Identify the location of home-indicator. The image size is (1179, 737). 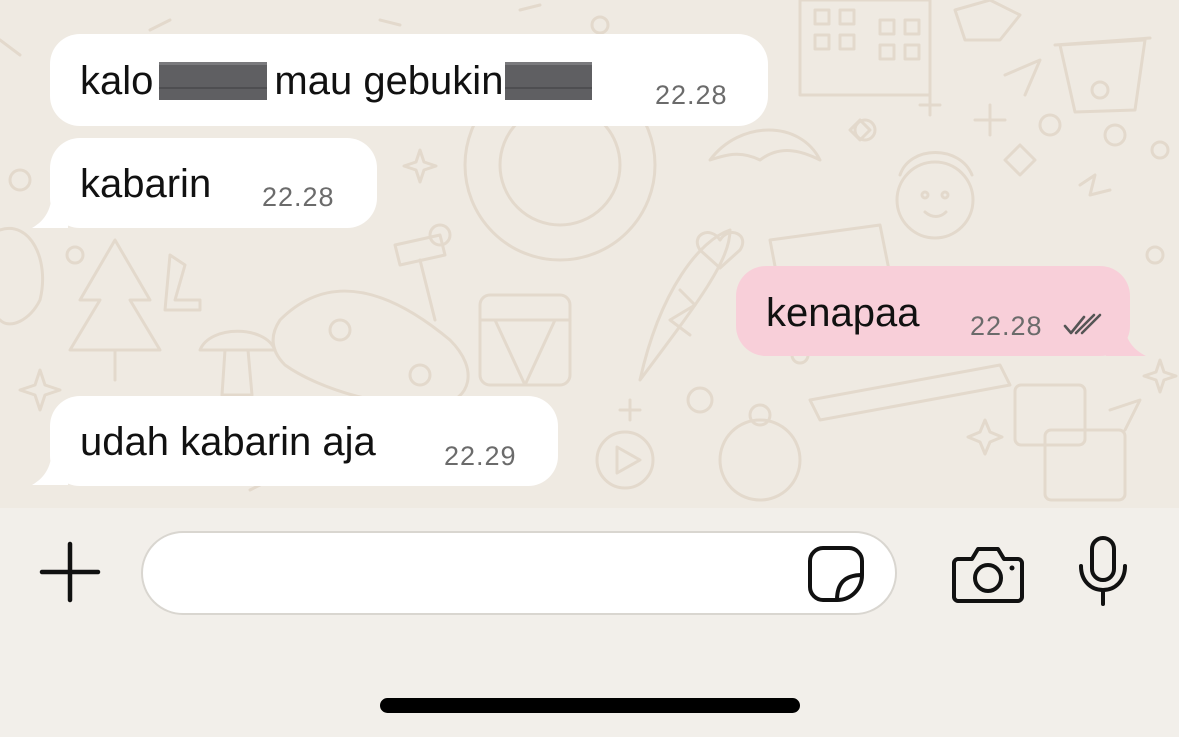
(590, 705).